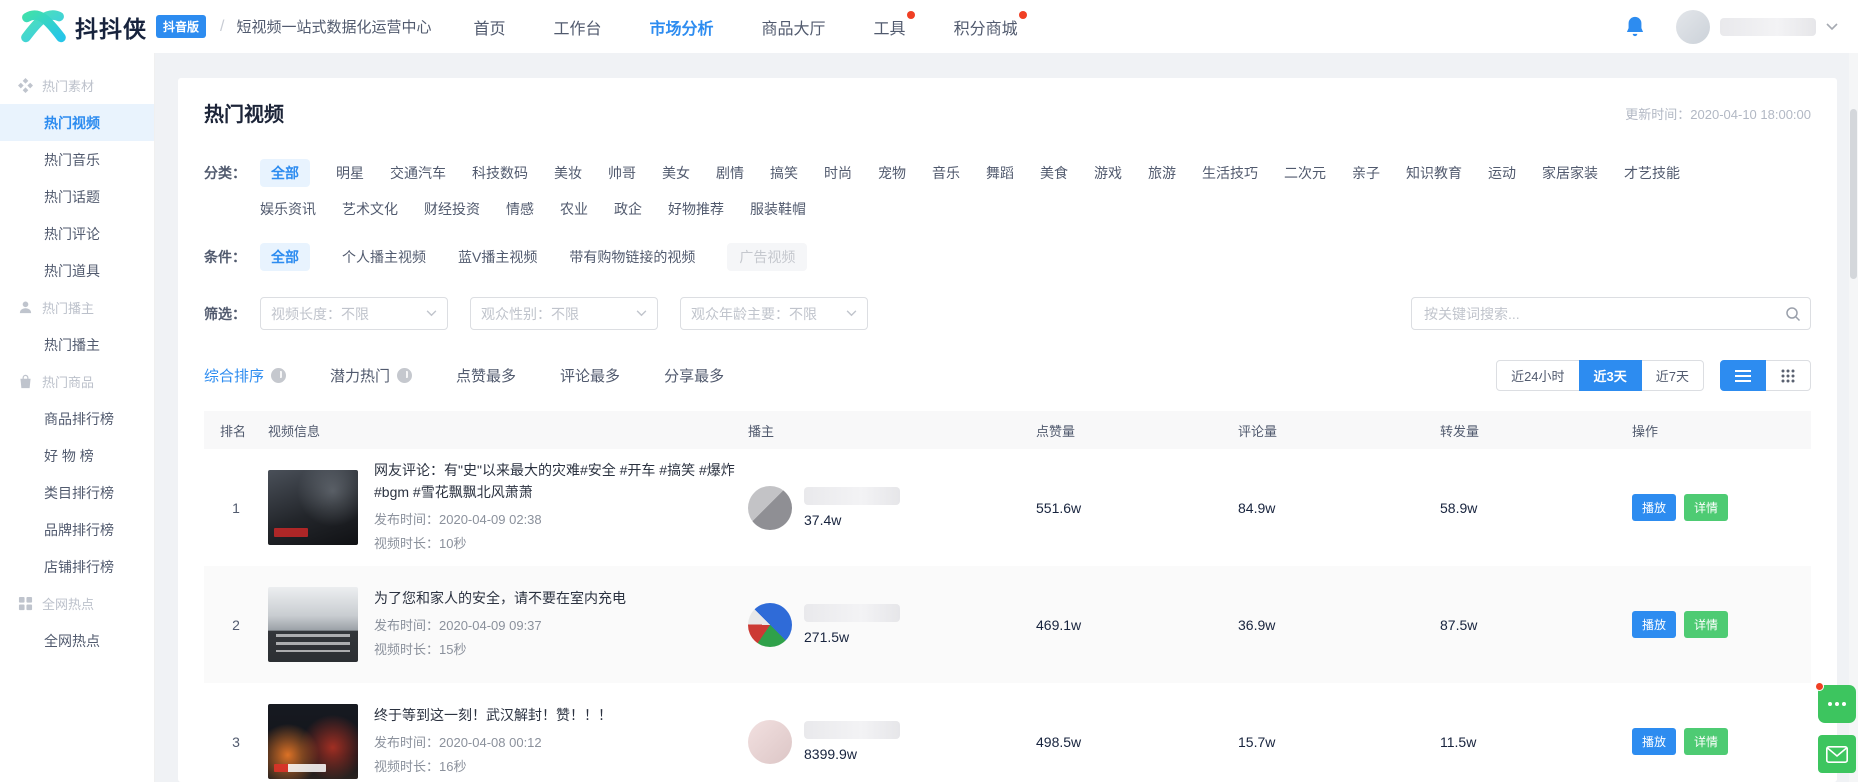  What do you see at coordinates (632, 257) in the screenshot?
I see `condition-shopping-link: 带有购物链接的视频` at bounding box center [632, 257].